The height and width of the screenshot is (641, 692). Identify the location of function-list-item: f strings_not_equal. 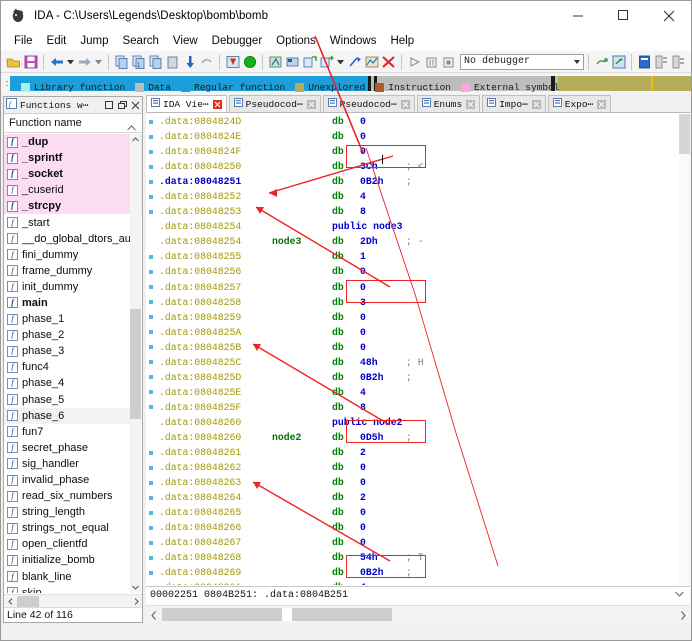
(73, 528).